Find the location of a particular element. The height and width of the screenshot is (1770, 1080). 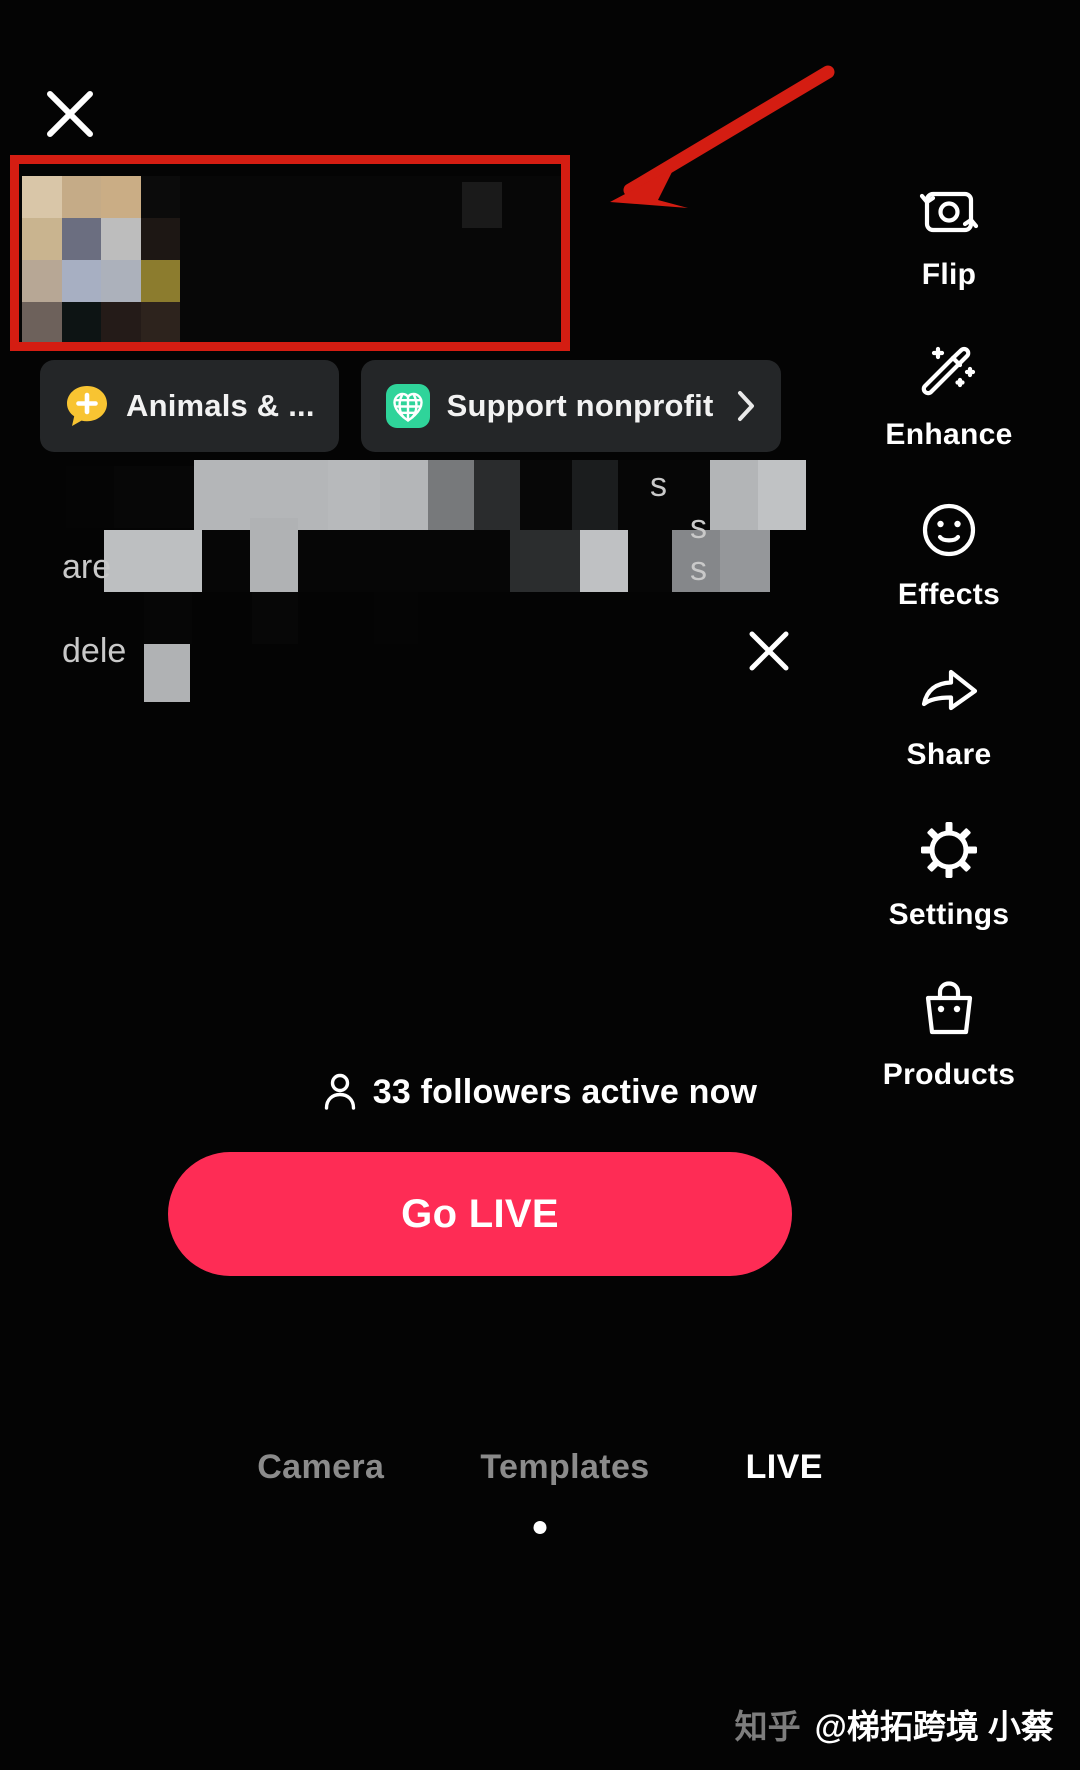

globe-heart-icon is located at coordinates (407, 406).